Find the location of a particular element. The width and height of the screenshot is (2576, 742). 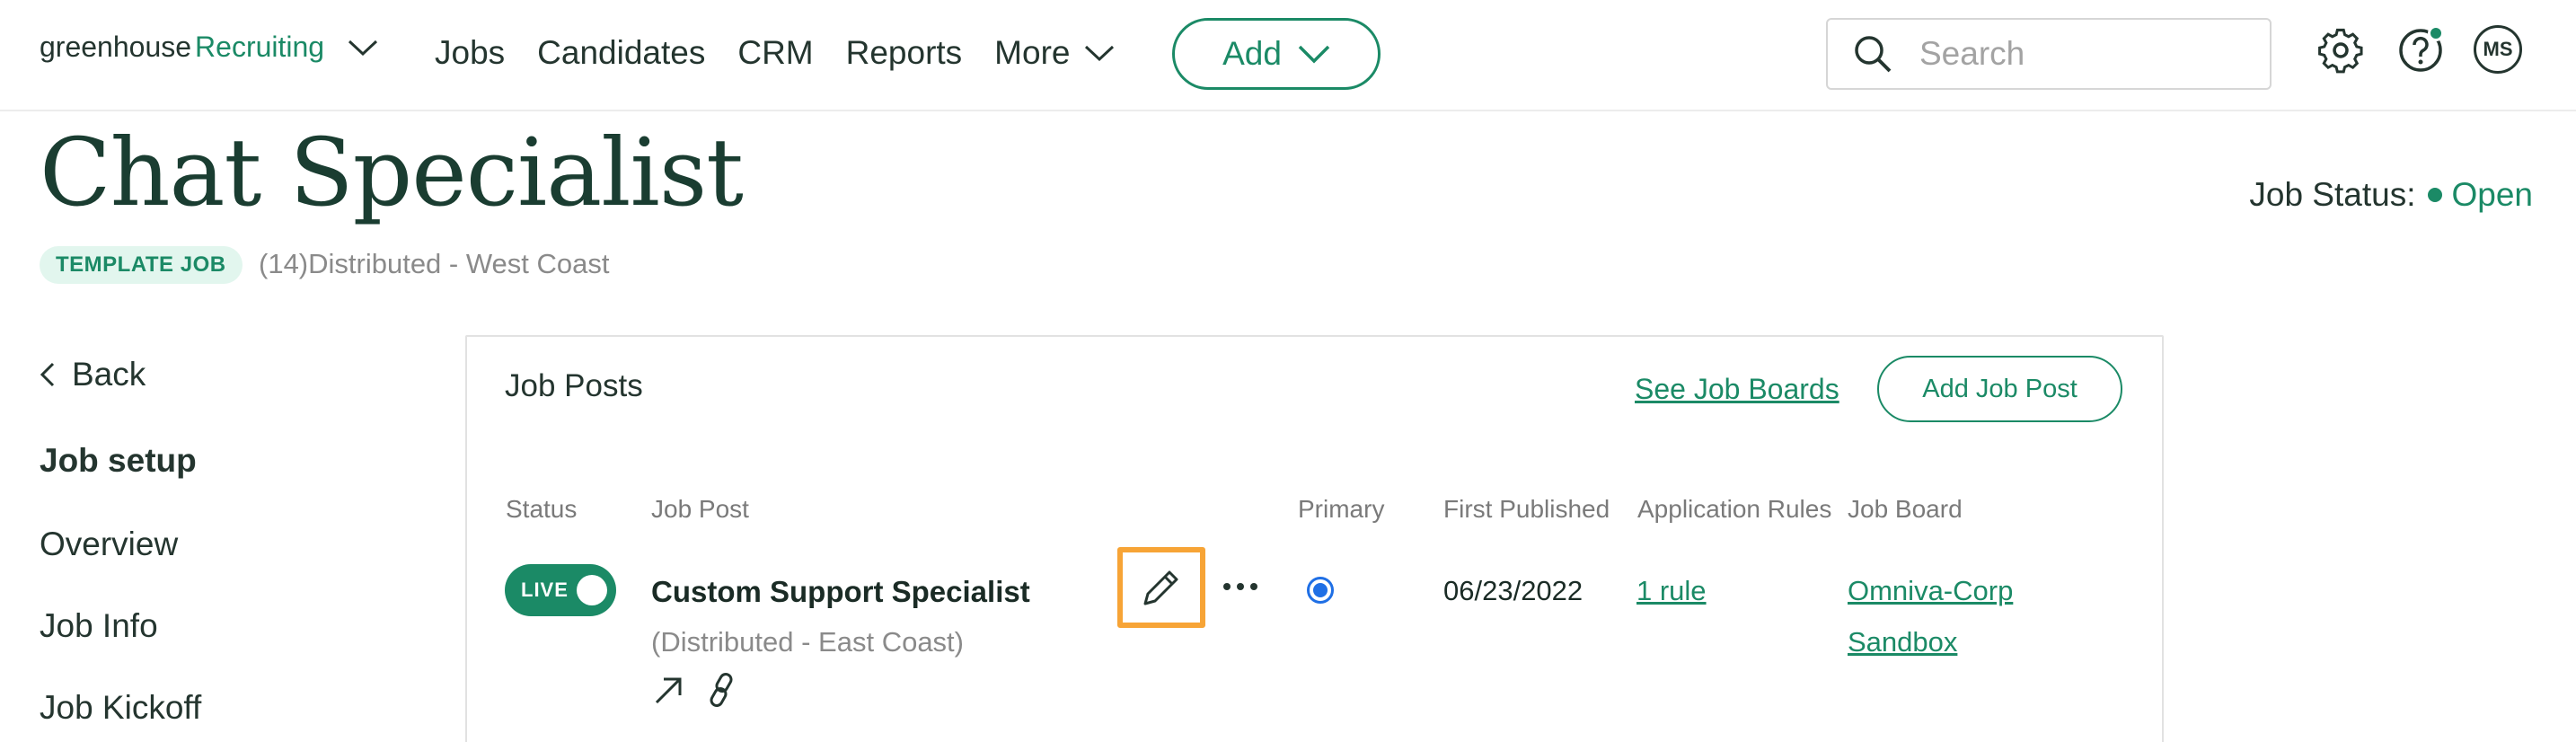

primary-radio is located at coordinates (1320, 590).